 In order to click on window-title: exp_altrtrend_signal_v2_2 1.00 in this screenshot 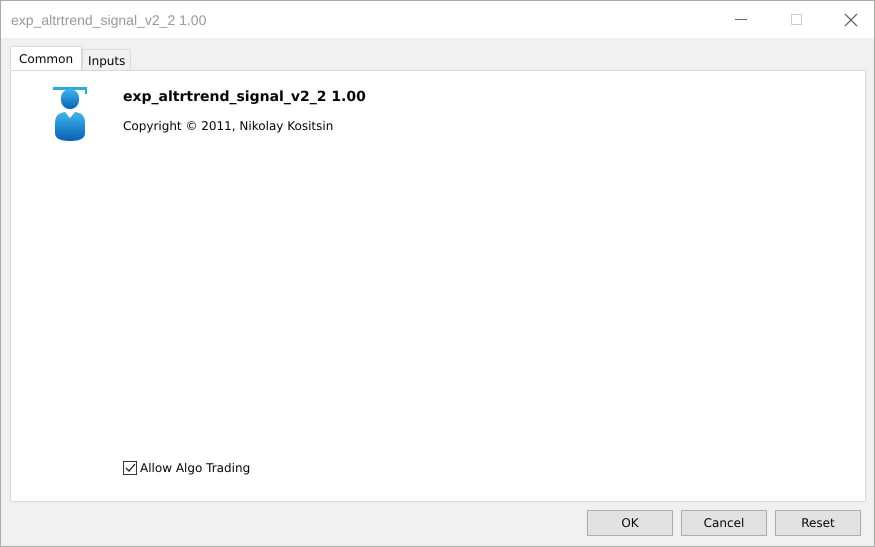, I will do `click(109, 20)`.